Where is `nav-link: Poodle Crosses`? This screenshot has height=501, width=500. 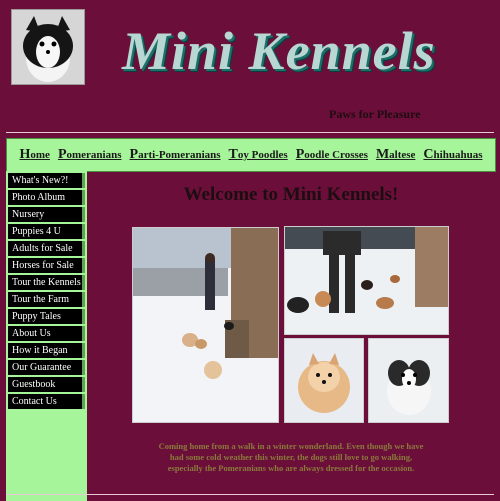
nav-link: Poodle Crosses is located at coordinates (332, 155).